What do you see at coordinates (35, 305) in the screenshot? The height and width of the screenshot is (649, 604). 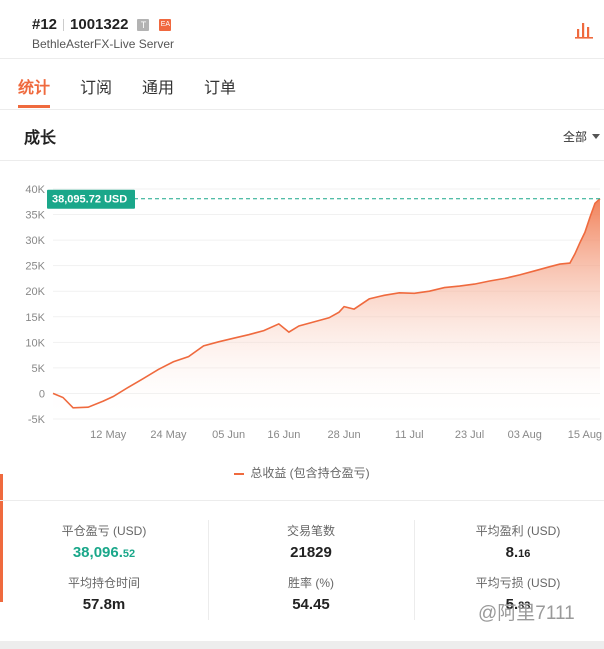 I see `y-axis: -5K 0 5K 10K 15K 20K 25K 30K 35K 40K` at bounding box center [35, 305].